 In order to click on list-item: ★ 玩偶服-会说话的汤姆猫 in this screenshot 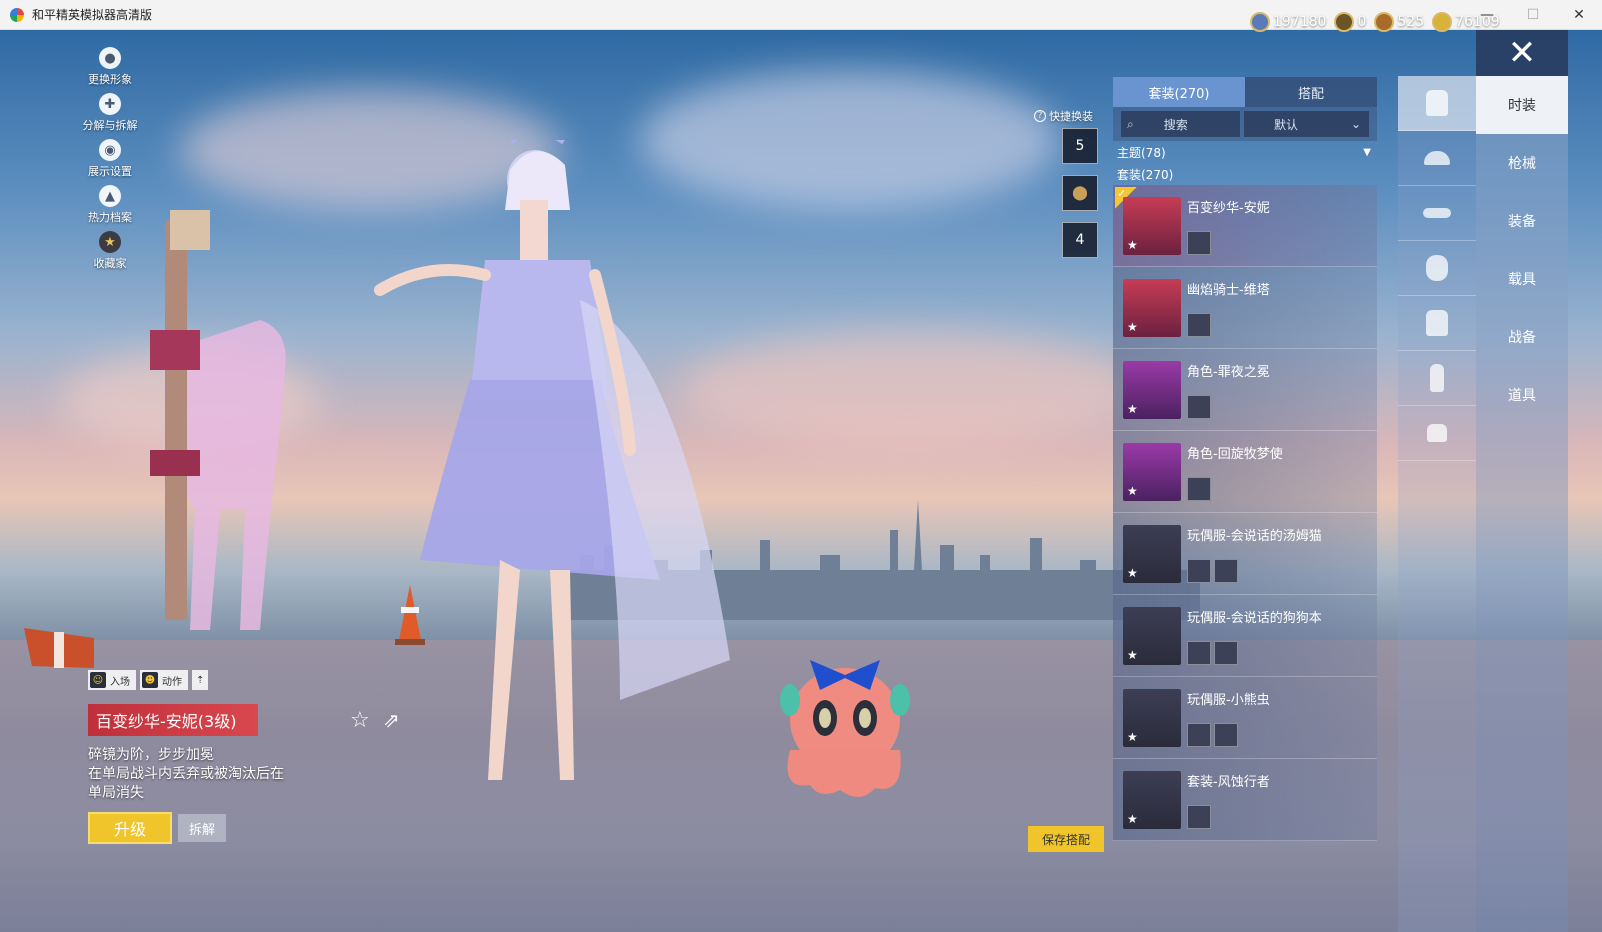, I will do `click(1245, 554)`.